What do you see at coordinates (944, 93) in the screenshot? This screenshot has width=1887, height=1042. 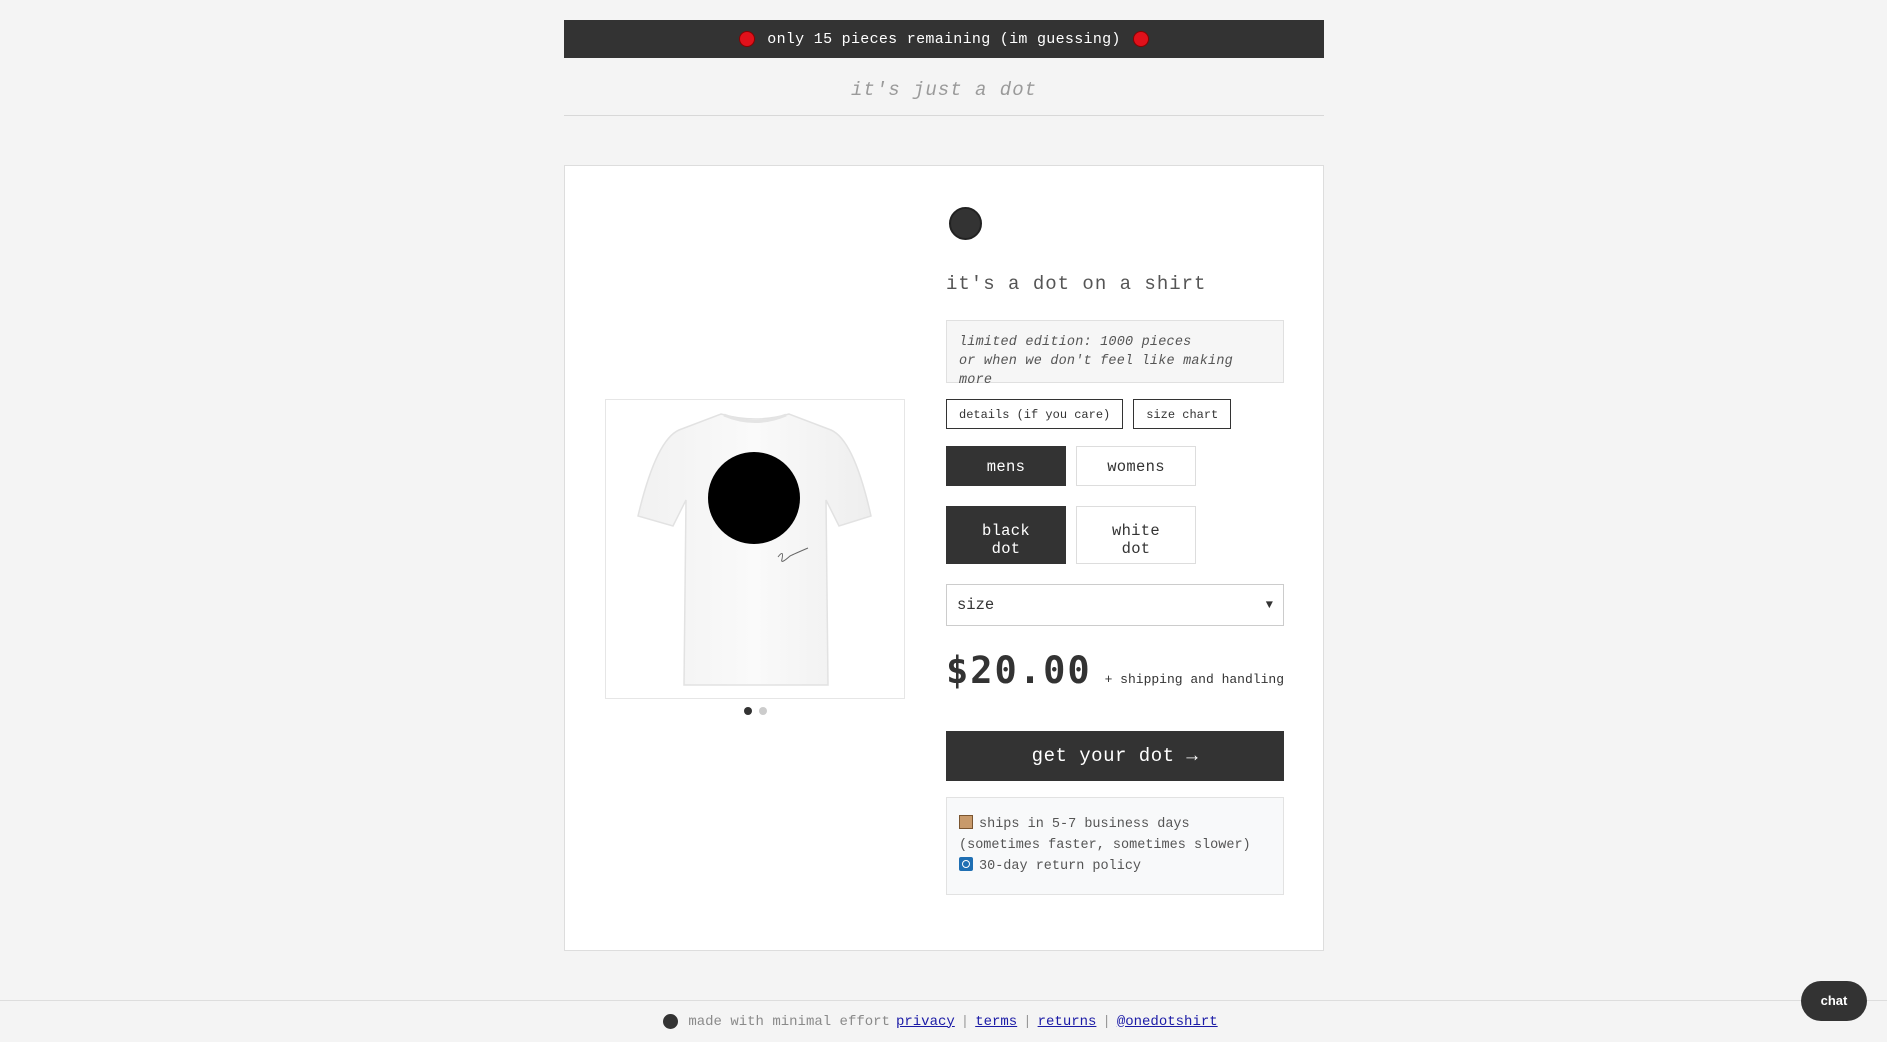 I see `site-tagline: it's just a dot` at bounding box center [944, 93].